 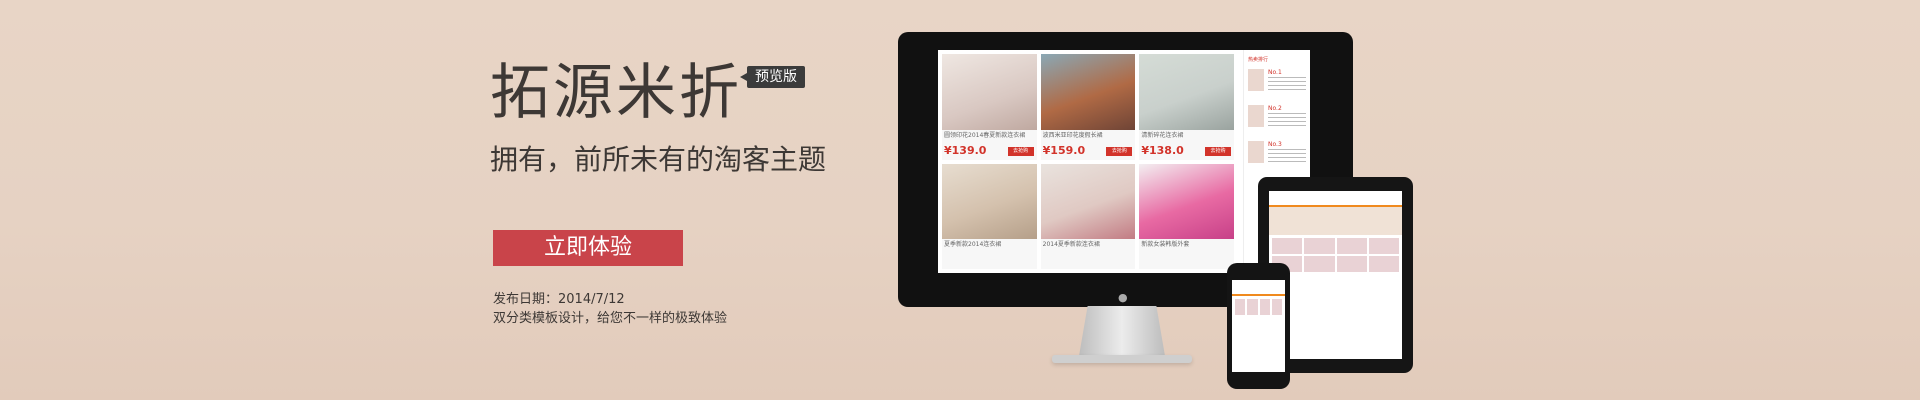 What do you see at coordinates (1123, 297) in the screenshot?
I see `apple-logo-icon: ●` at bounding box center [1123, 297].